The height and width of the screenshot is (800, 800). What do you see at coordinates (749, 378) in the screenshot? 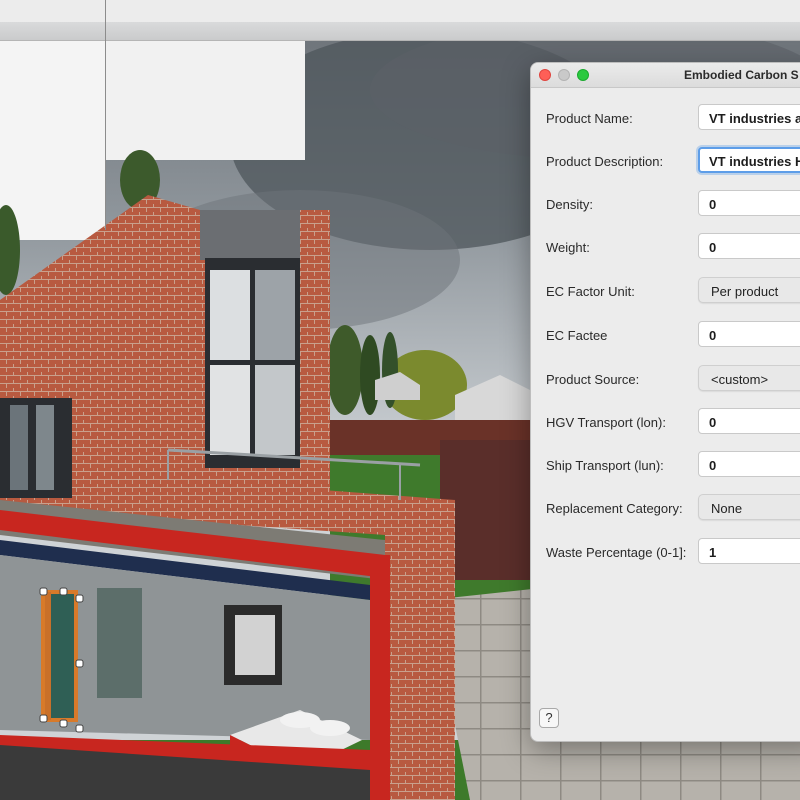
I see `product-source-select: <custom>` at bounding box center [749, 378].